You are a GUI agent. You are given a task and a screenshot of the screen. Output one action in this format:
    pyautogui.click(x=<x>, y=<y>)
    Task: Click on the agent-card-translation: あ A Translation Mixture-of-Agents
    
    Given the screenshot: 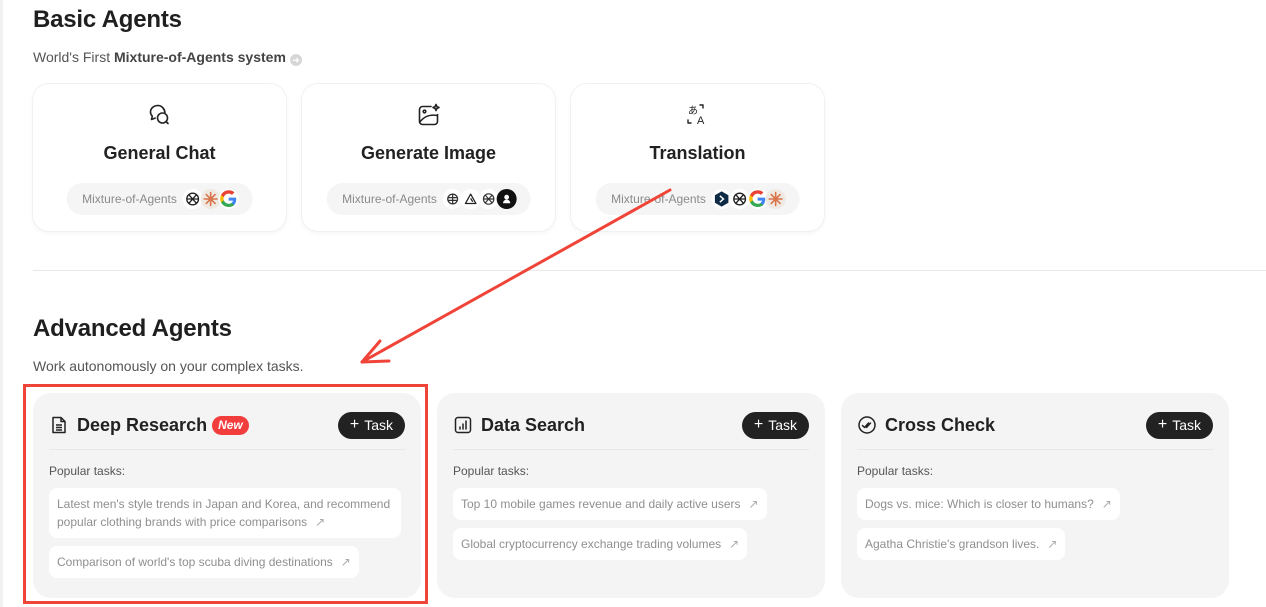 What is the action you would take?
    pyautogui.click(x=697, y=157)
    